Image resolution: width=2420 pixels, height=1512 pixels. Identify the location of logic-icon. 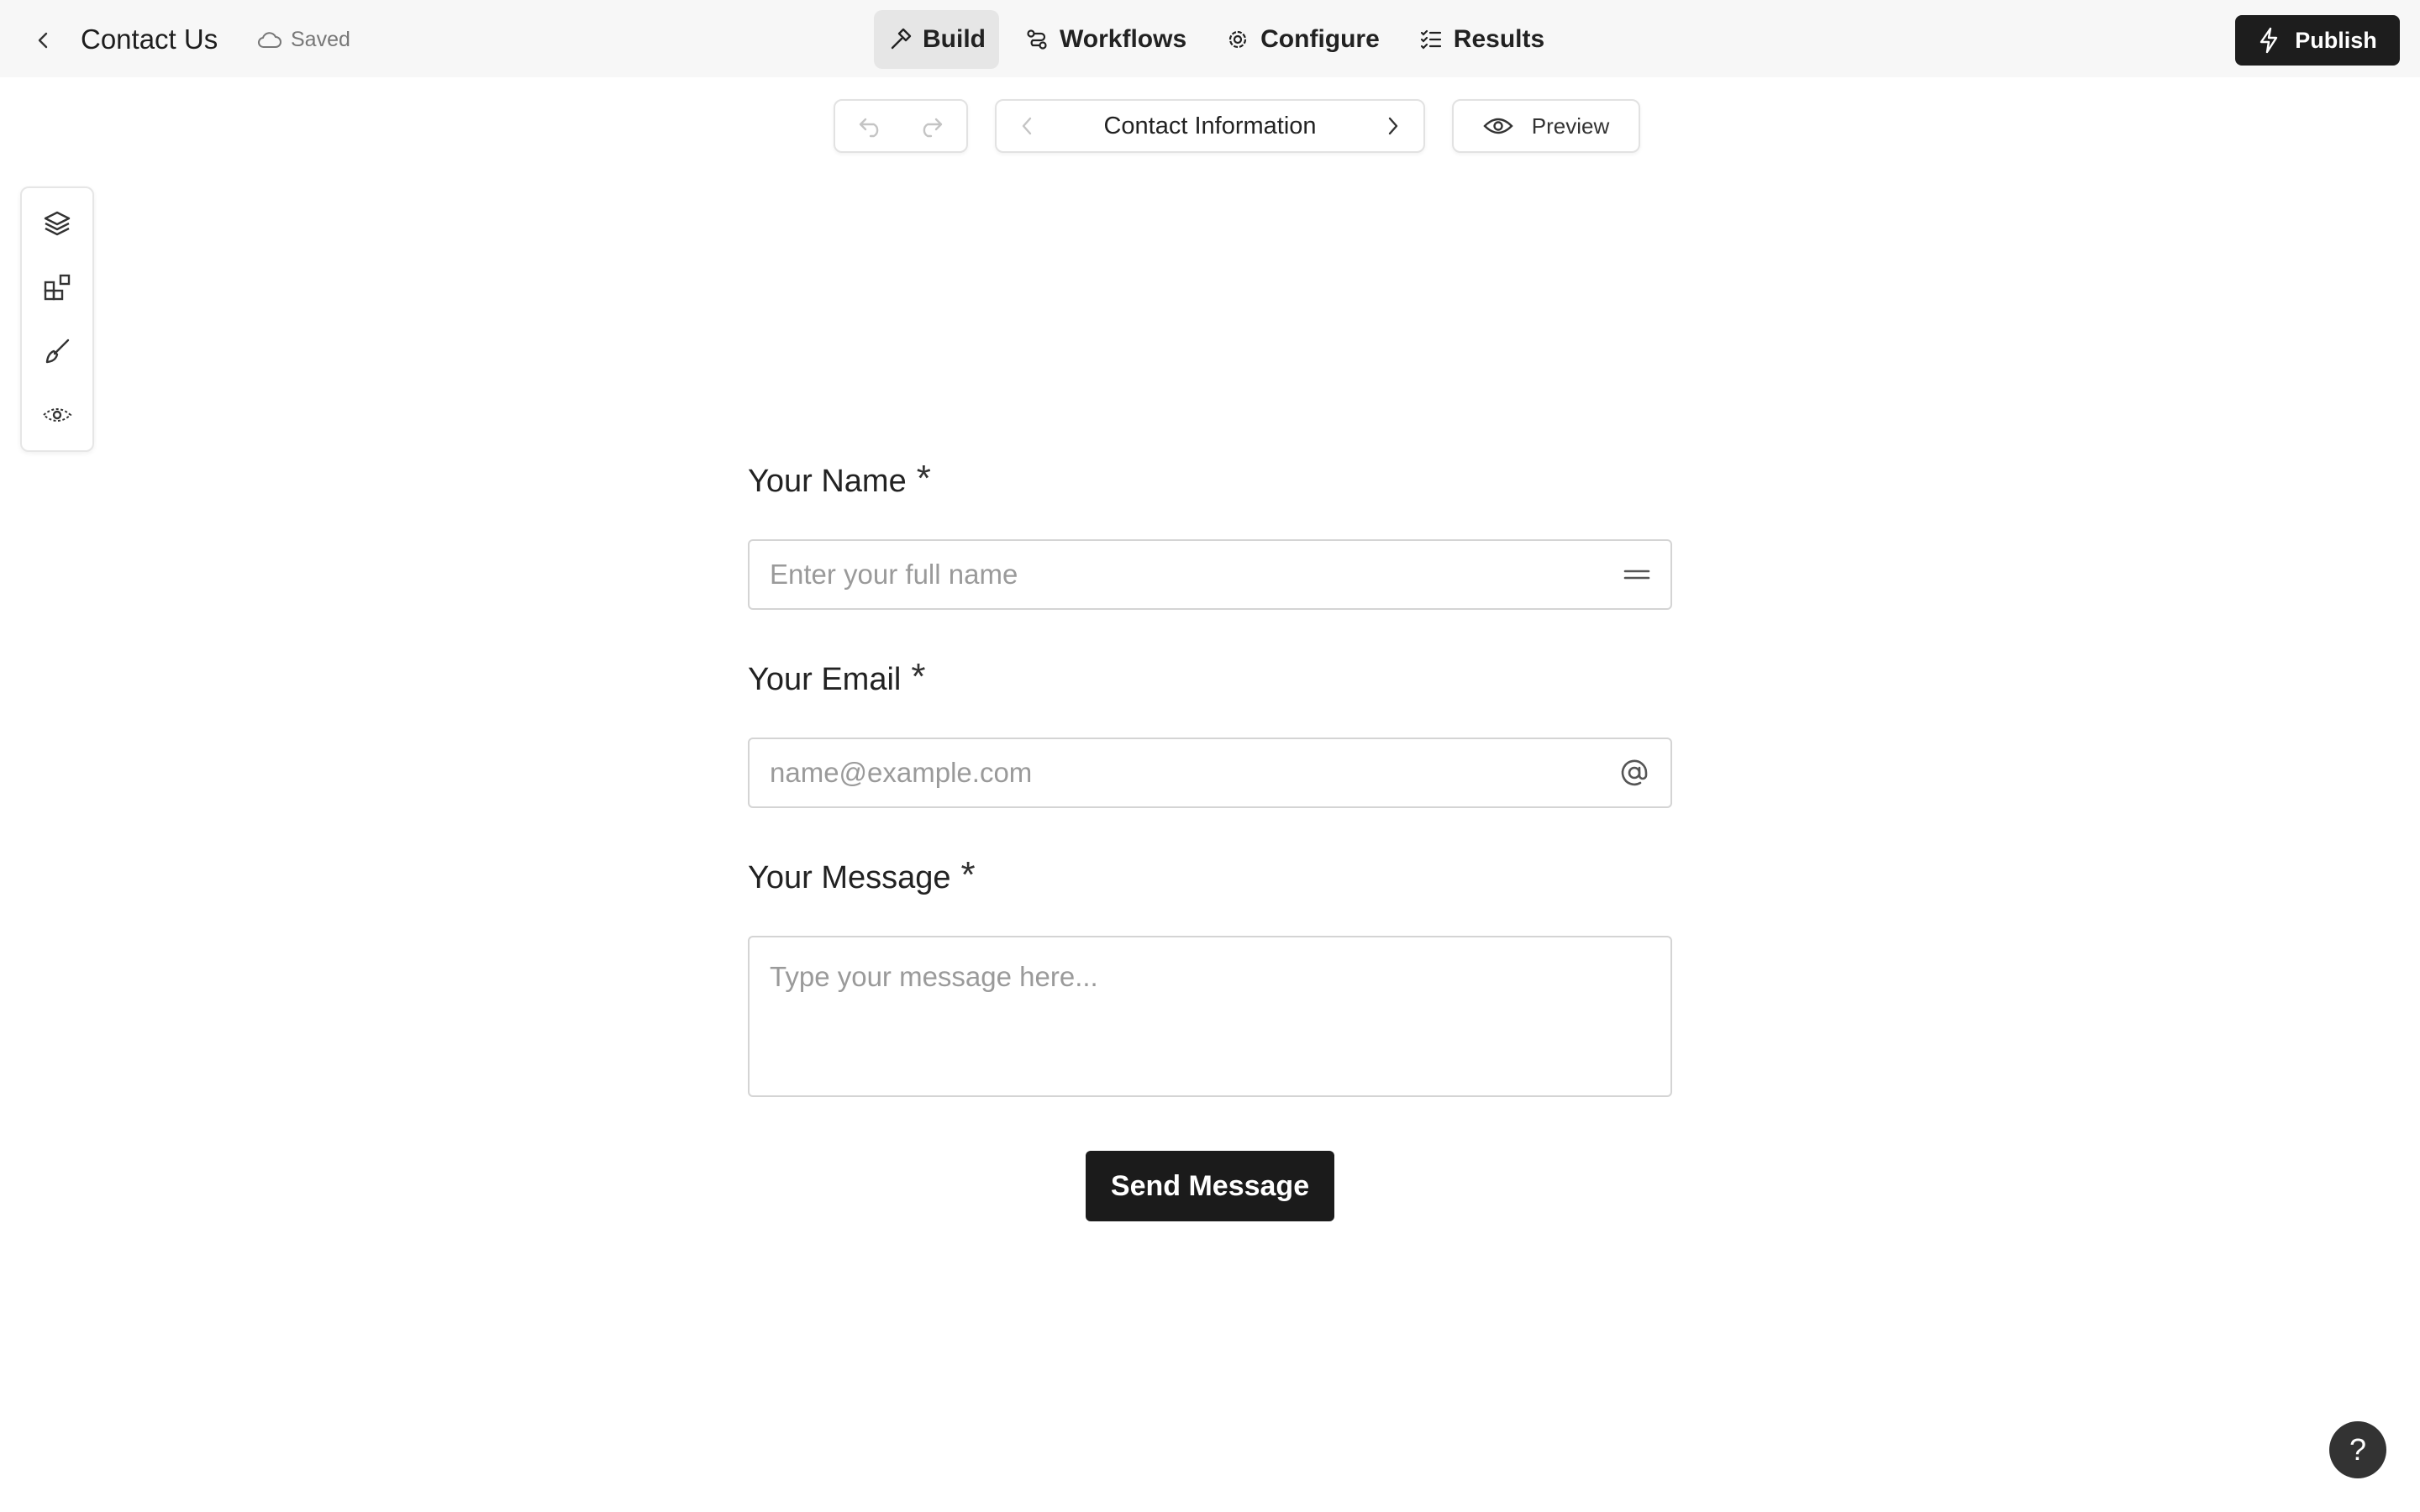
(57, 415).